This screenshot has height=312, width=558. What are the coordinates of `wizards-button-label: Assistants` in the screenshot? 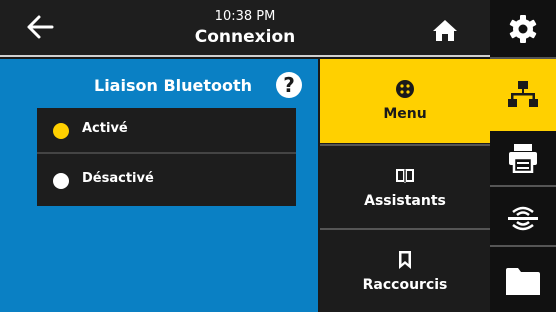 It's located at (405, 201).